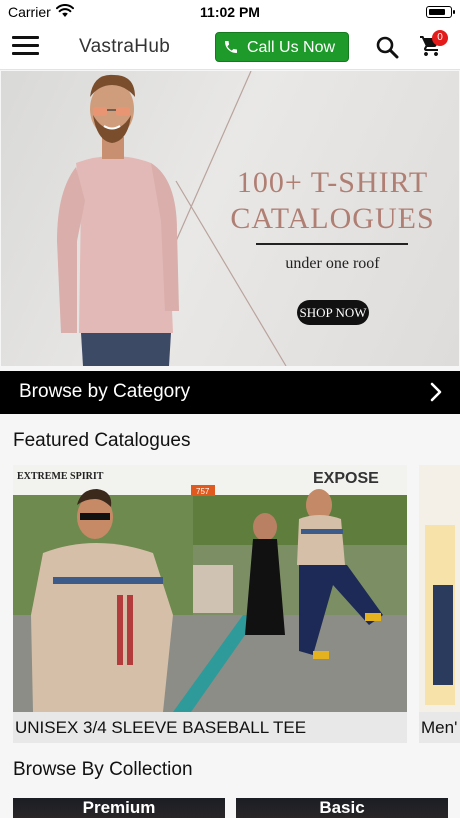 The height and width of the screenshot is (818, 460). I want to click on status-bar: Carrier 11:02 PM, so click(230, 12).